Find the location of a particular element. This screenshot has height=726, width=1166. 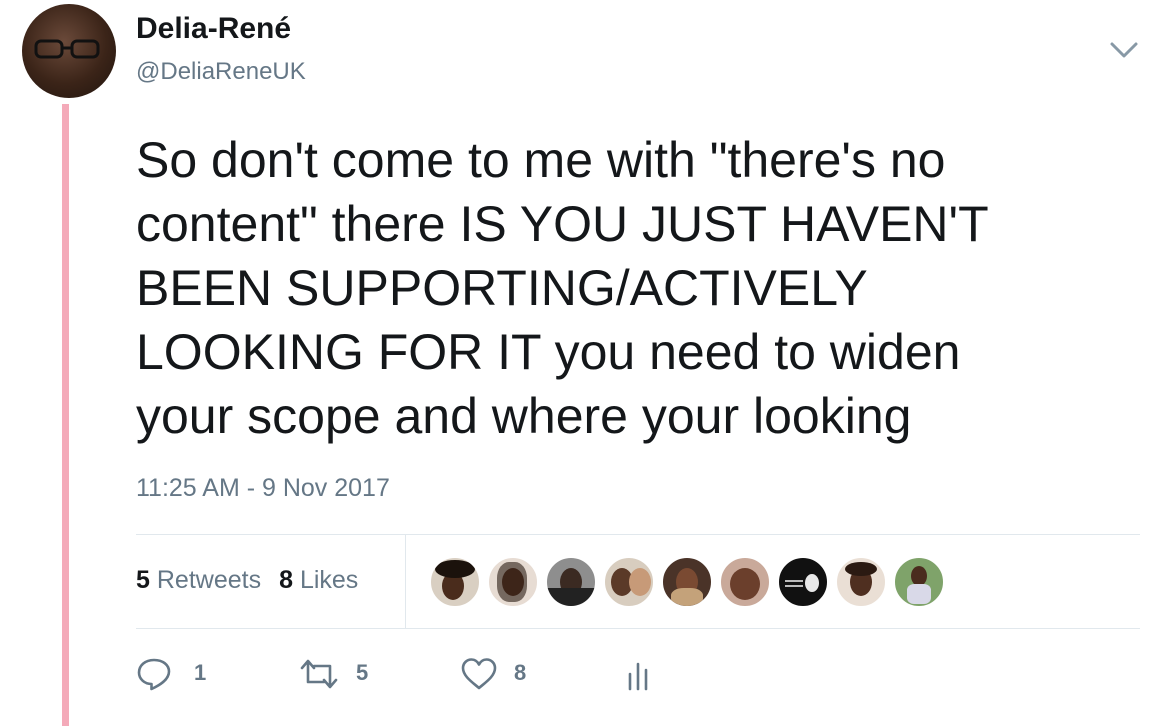

author-avatar is located at coordinates (69, 51).